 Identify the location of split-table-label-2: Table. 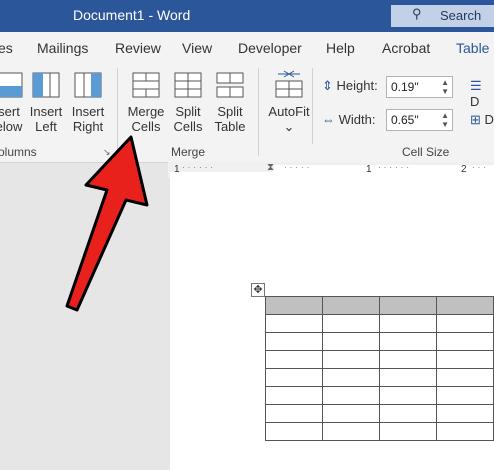
(230, 126).